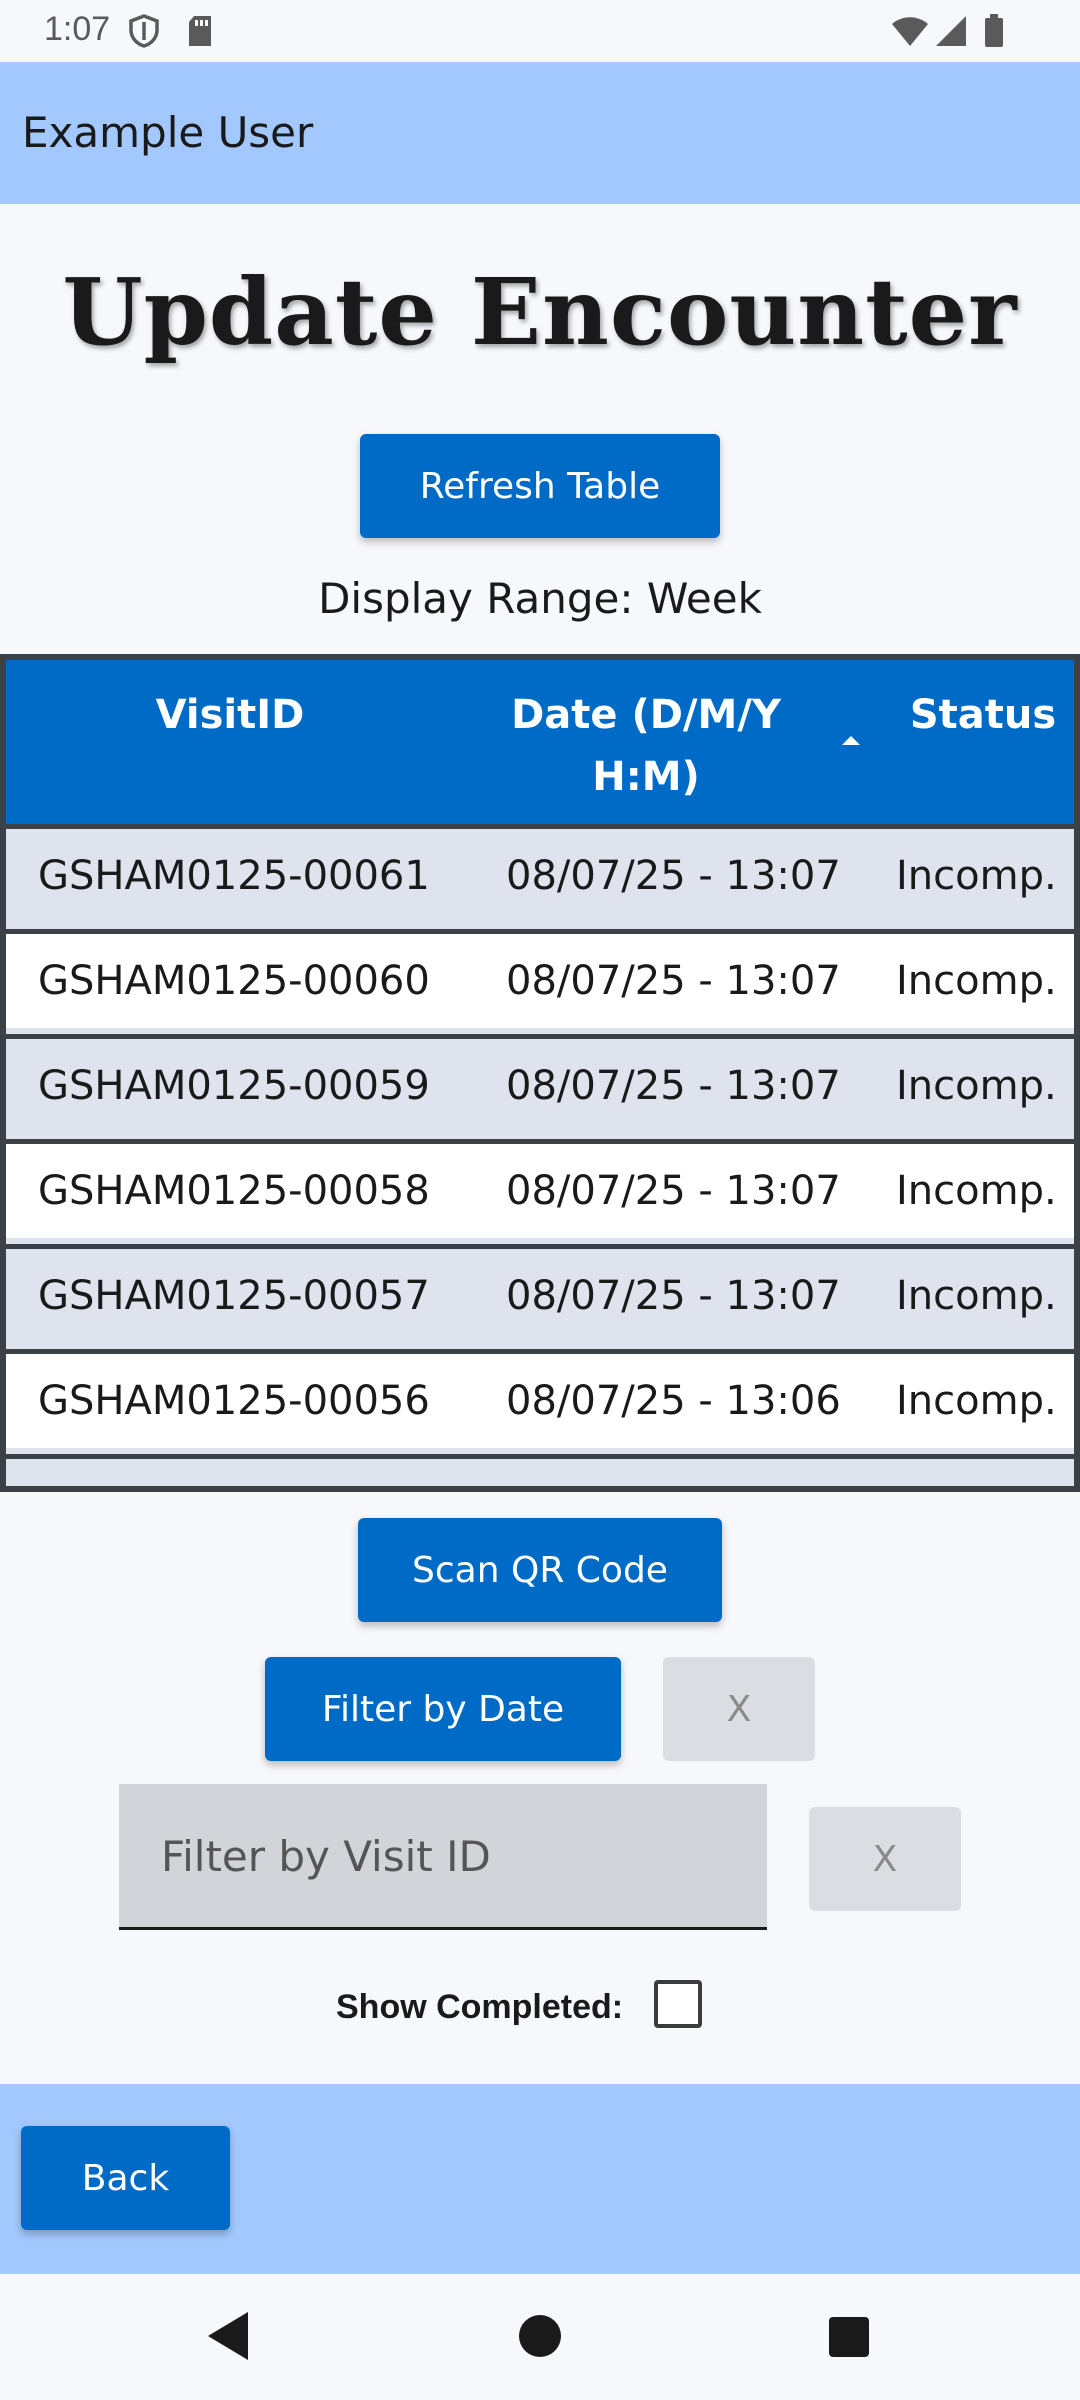 Image resolution: width=1080 pixels, height=2400 pixels. Describe the element at coordinates (144, 33) in the screenshot. I see `shield-icon` at that location.